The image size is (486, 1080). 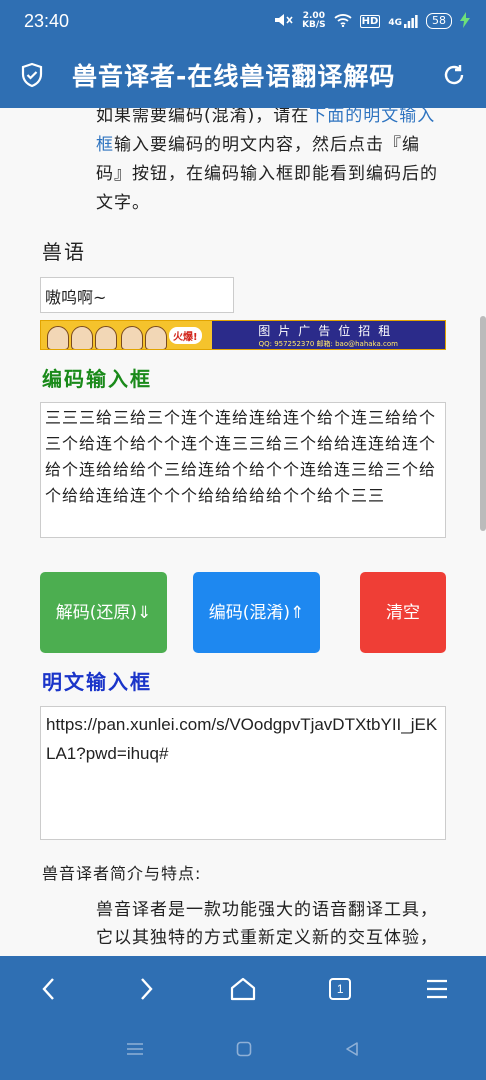 What do you see at coordinates (185, 335) in the screenshot?
I see `ad-hot-badge: 火爆!` at bounding box center [185, 335].